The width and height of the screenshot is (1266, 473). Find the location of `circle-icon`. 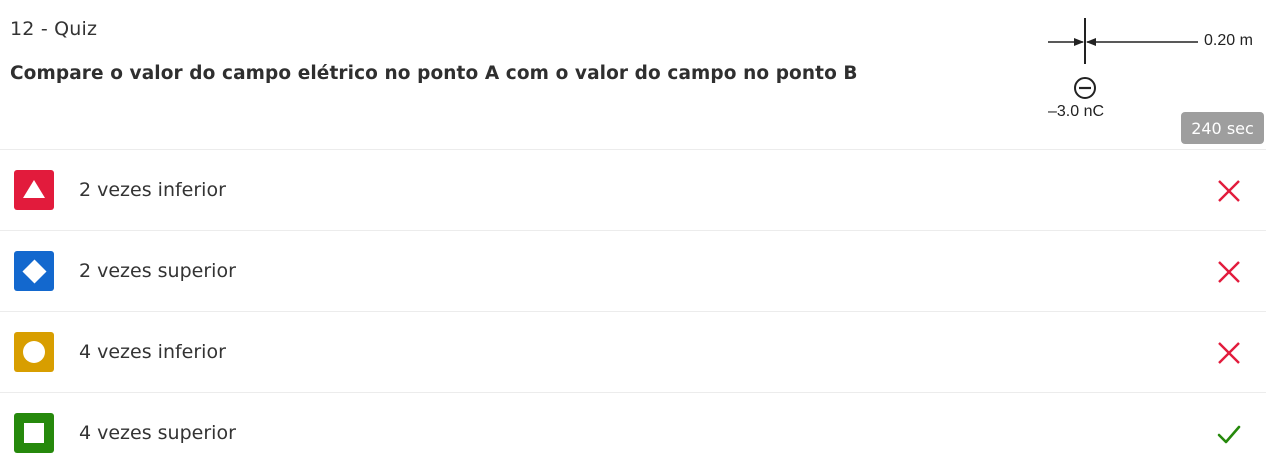

circle-icon is located at coordinates (34, 352).